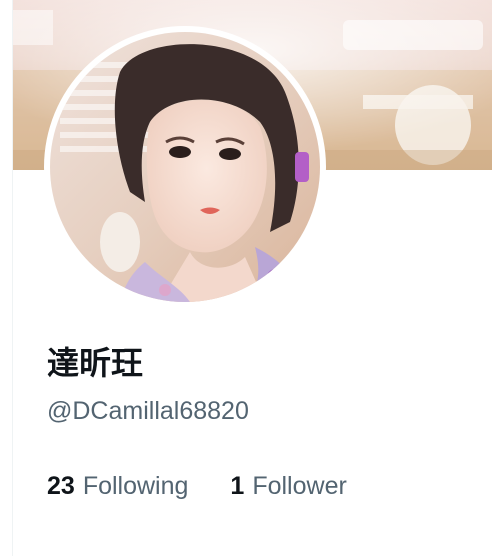  I want to click on follow-stats: 23 Following 1 Follower, so click(197, 486).